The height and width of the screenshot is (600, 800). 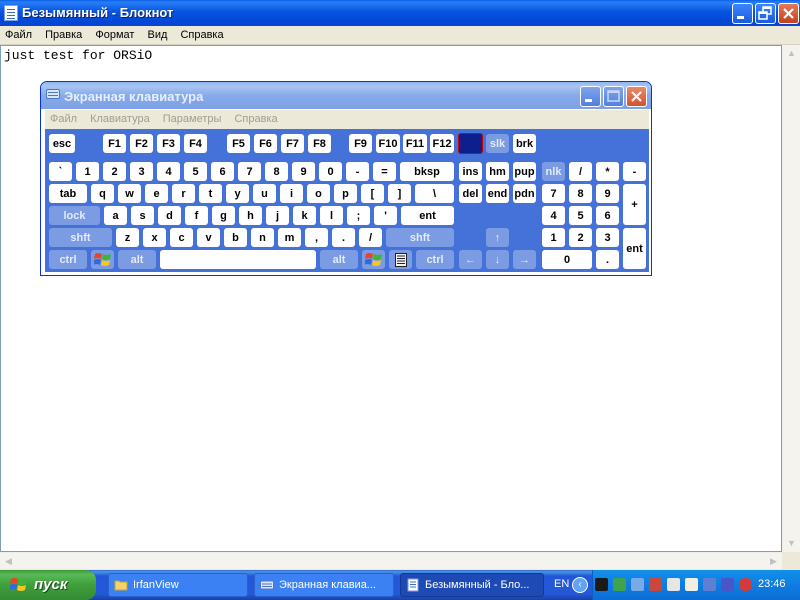 What do you see at coordinates (331, 215) in the screenshot?
I see `key-l: l` at bounding box center [331, 215].